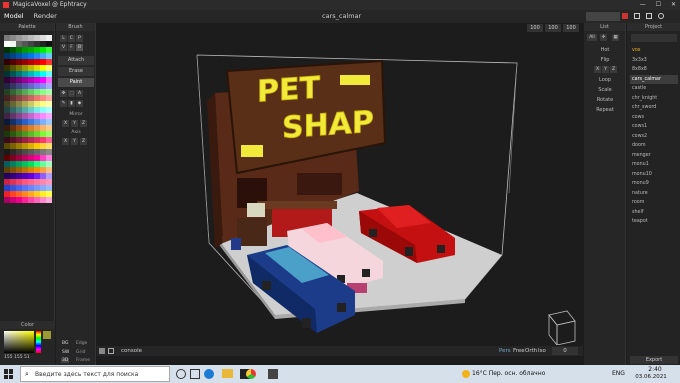  What do you see at coordinates (79, 93) in the screenshot?
I see `text-tool-icon: A` at bounding box center [79, 93].